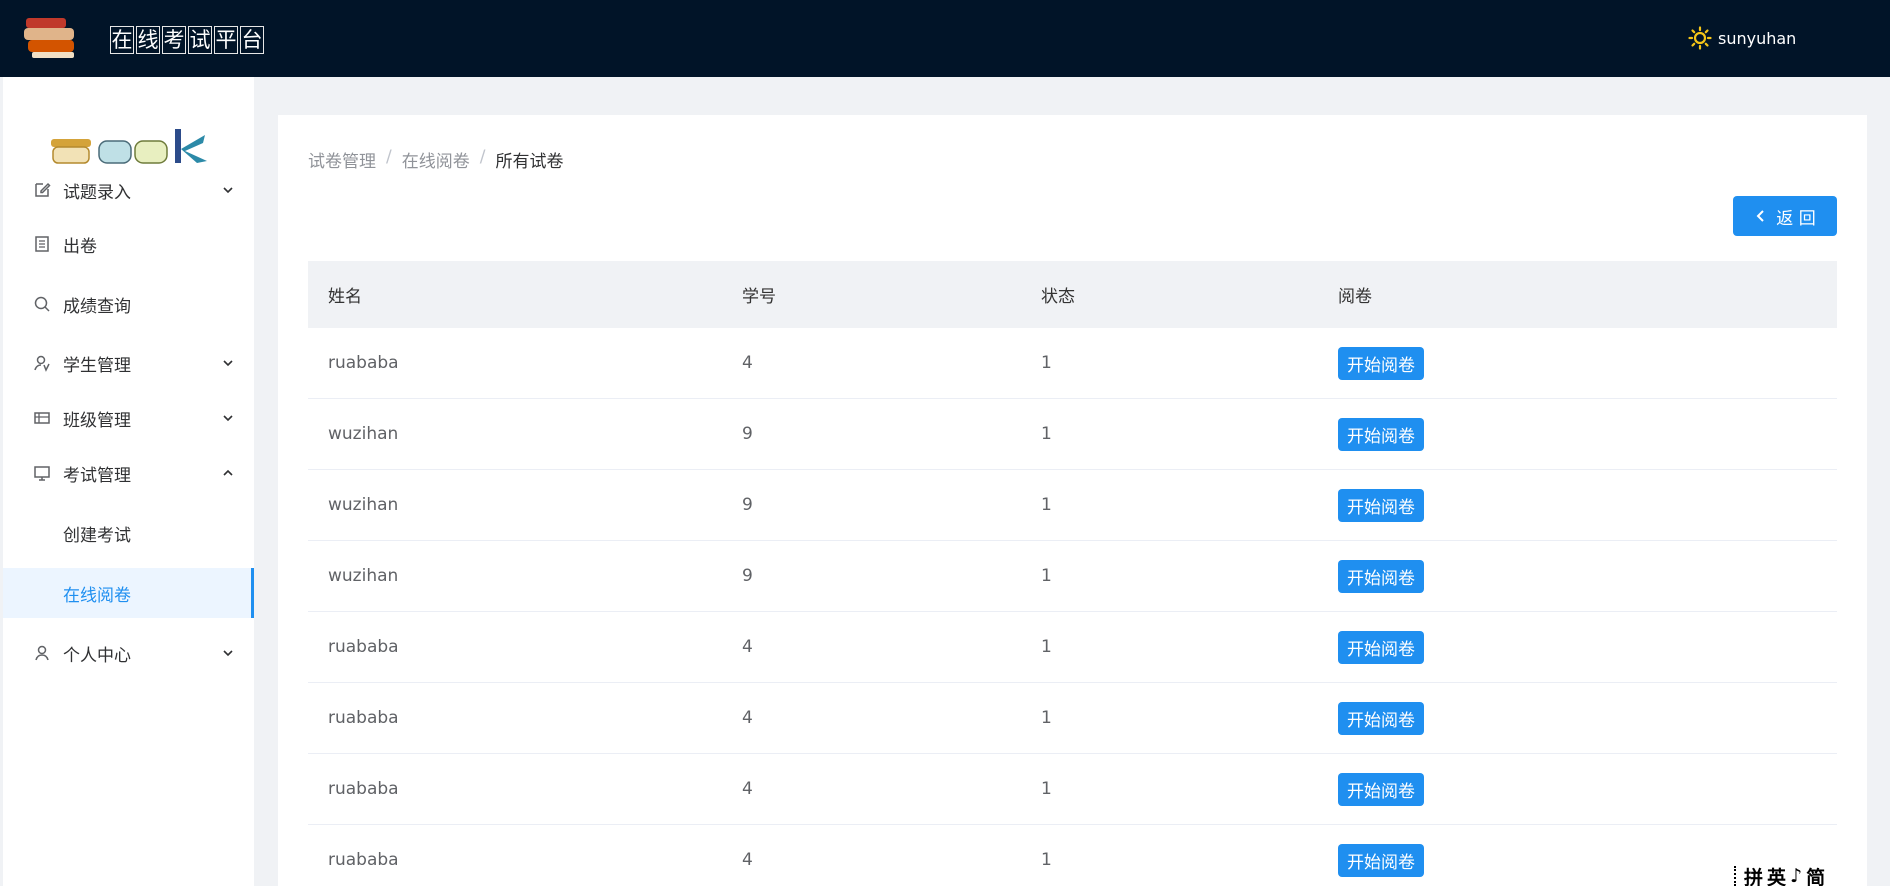 The width and height of the screenshot is (1890, 886). I want to click on ime-lang: 英, so click(1776, 874).